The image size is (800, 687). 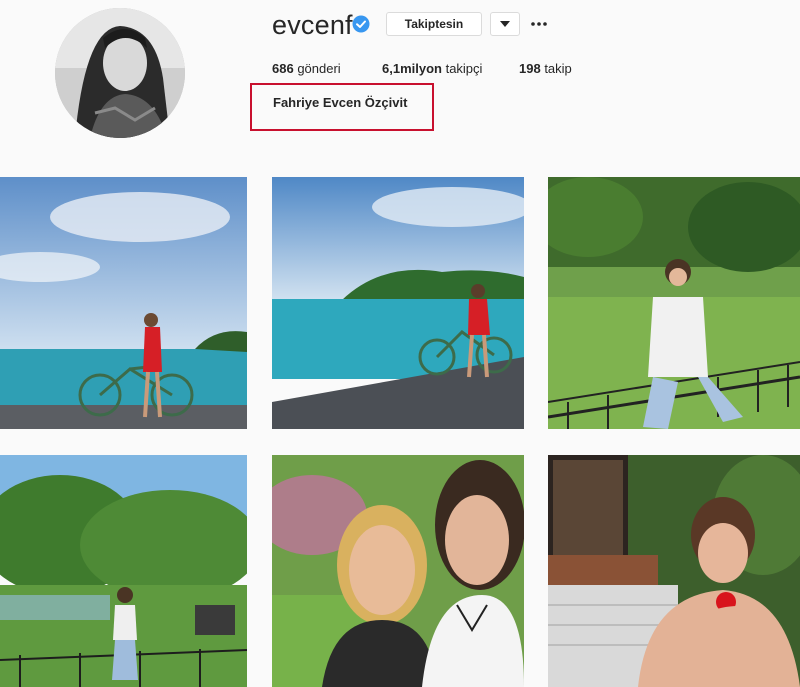 I want to click on ellipsis-icon, so click(x=539, y=24).